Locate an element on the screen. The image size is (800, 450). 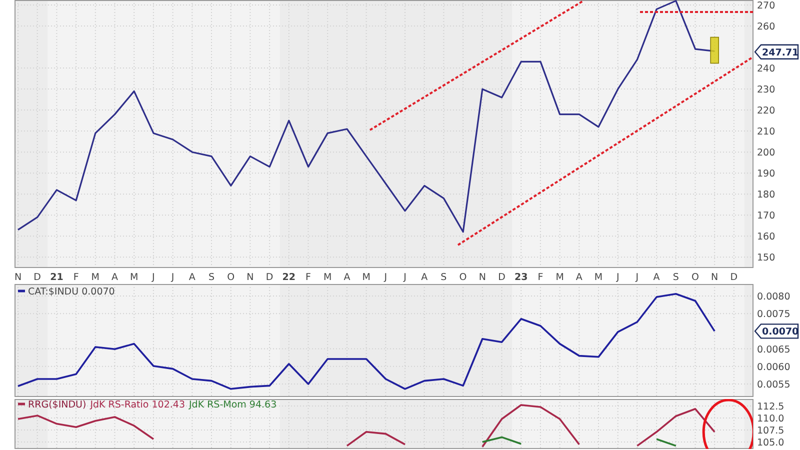
axis-label: 21 is located at coordinates (57, 277).